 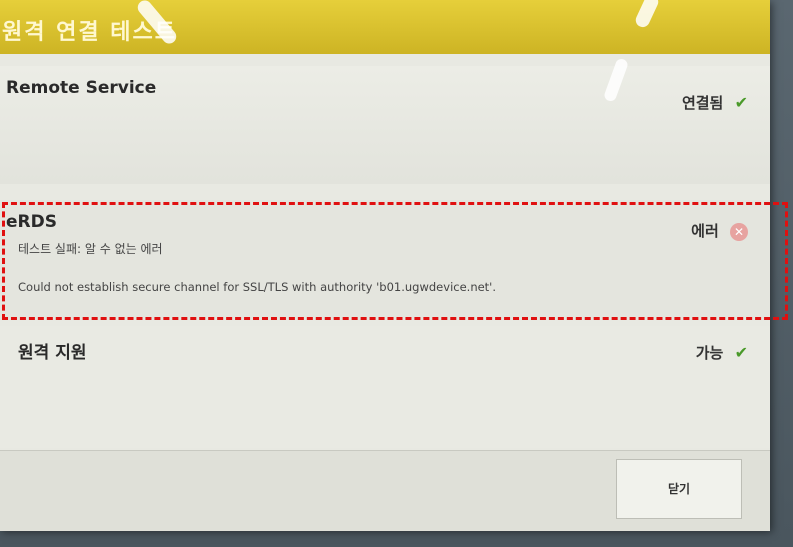 What do you see at coordinates (81, 88) in the screenshot?
I see `remote-service-title: Remote Service` at bounding box center [81, 88].